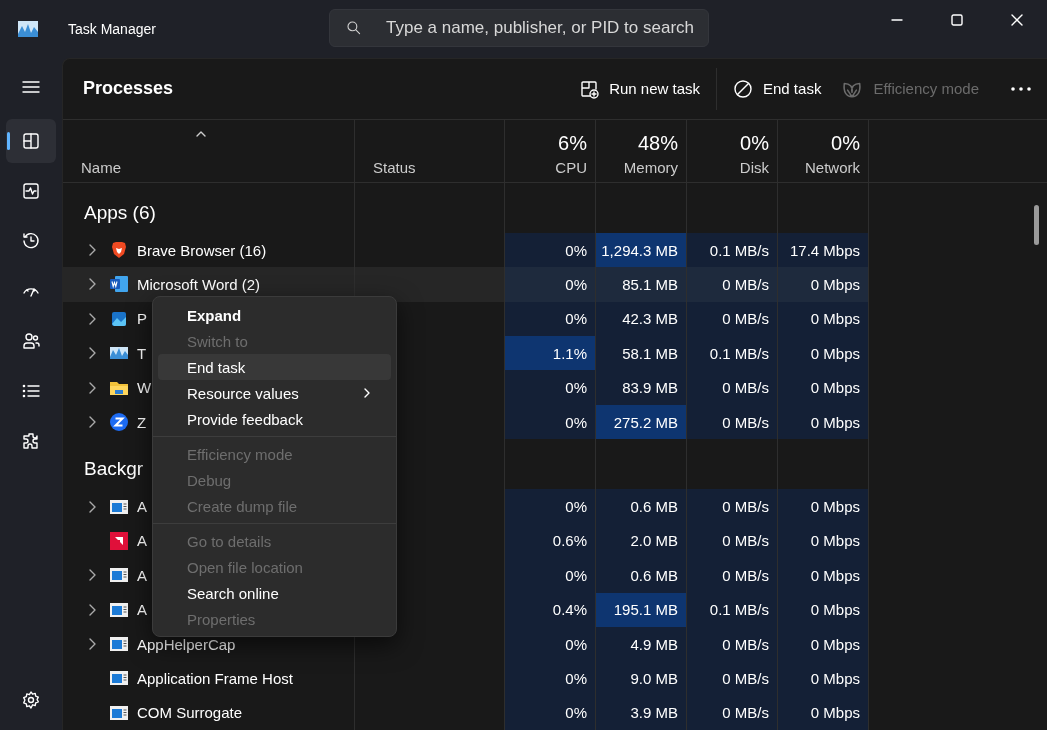 This screenshot has width=1047, height=730. What do you see at coordinates (209, 150) in the screenshot?
I see `column-header: Name` at bounding box center [209, 150].